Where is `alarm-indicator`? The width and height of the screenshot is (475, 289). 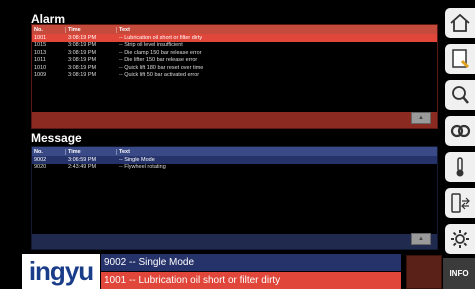
alarm-indicator is located at coordinates (424, 272).